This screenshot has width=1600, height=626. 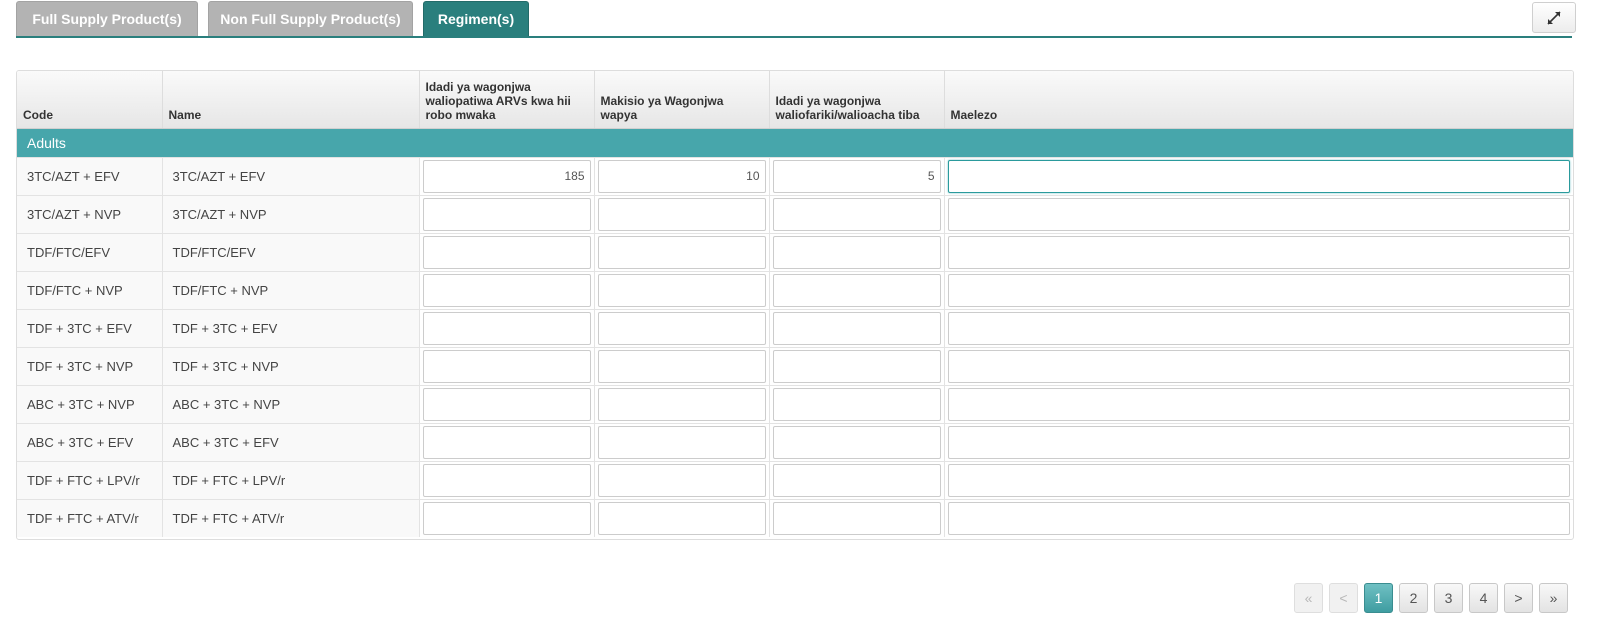 What do you see at coordinates (291, 517) in the screenshot?
I see `regimen-name: TDF + FTC + ATV/r` at bounding box center [291, 517].